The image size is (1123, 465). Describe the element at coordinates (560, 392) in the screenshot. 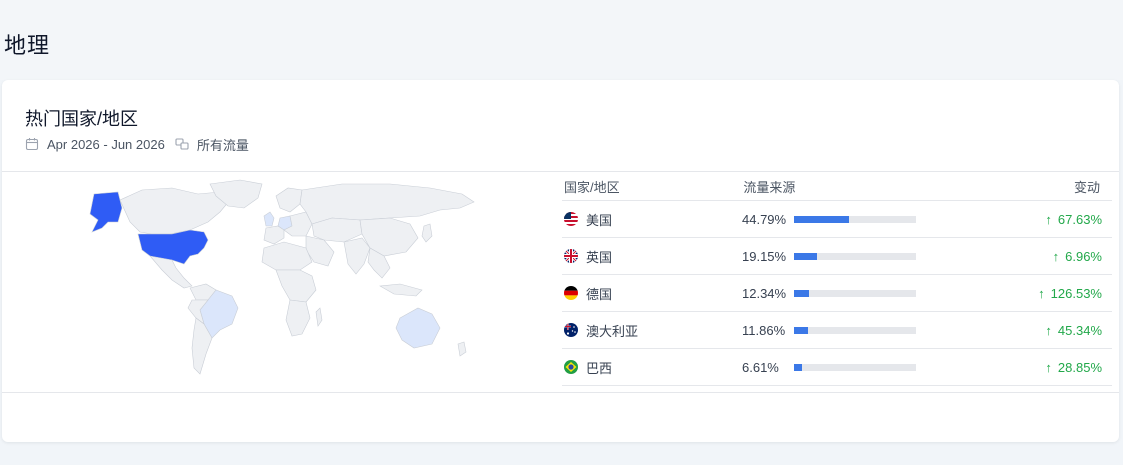

I see `divider` at that location.